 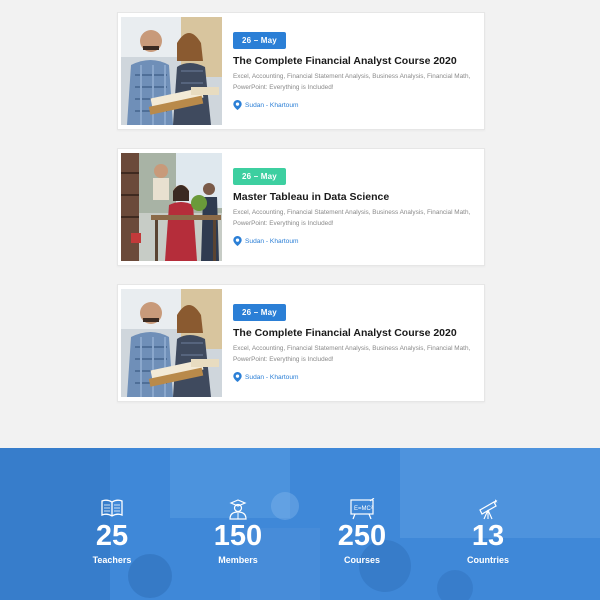 I want to click on stat-label: Countries, so click(x=487, y=560).